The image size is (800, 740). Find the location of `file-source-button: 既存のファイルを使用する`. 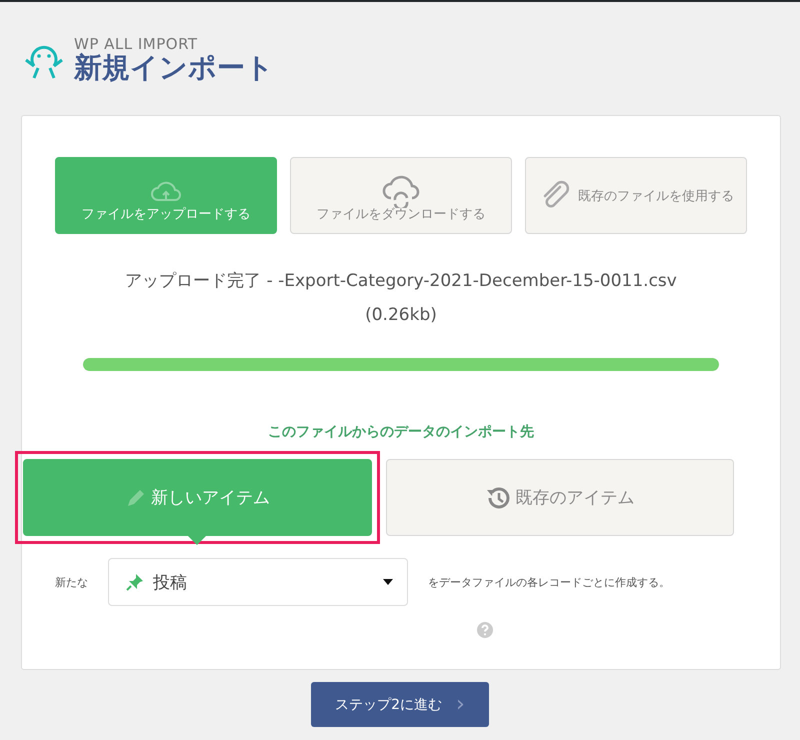

file-source-button: 既存のファイルを使用する is located at coordinates (636, 195).